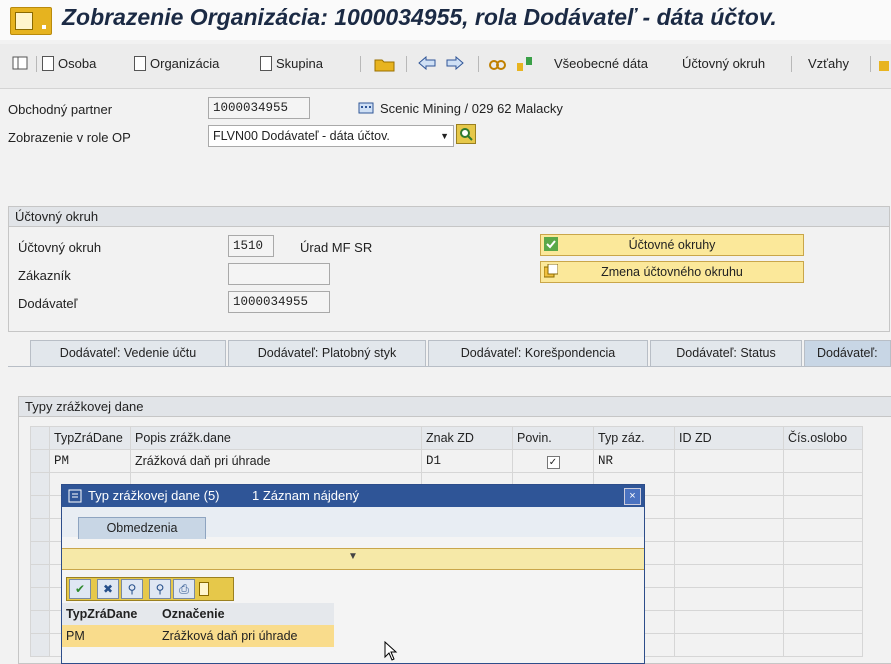 The height and width of the screenshot is (664, 891). I want to click on where-used-icon, so click(497, 64).